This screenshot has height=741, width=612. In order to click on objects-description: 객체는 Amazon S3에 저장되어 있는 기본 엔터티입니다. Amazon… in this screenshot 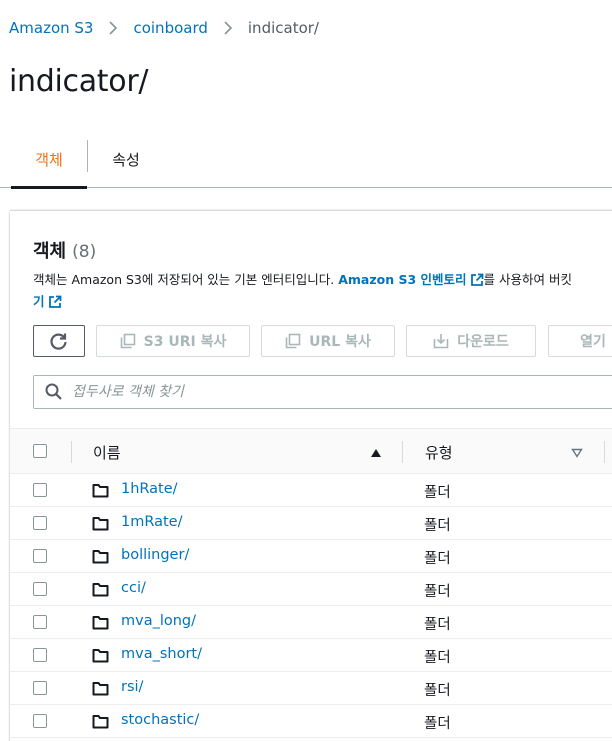, I will do `click(322, 281)`.